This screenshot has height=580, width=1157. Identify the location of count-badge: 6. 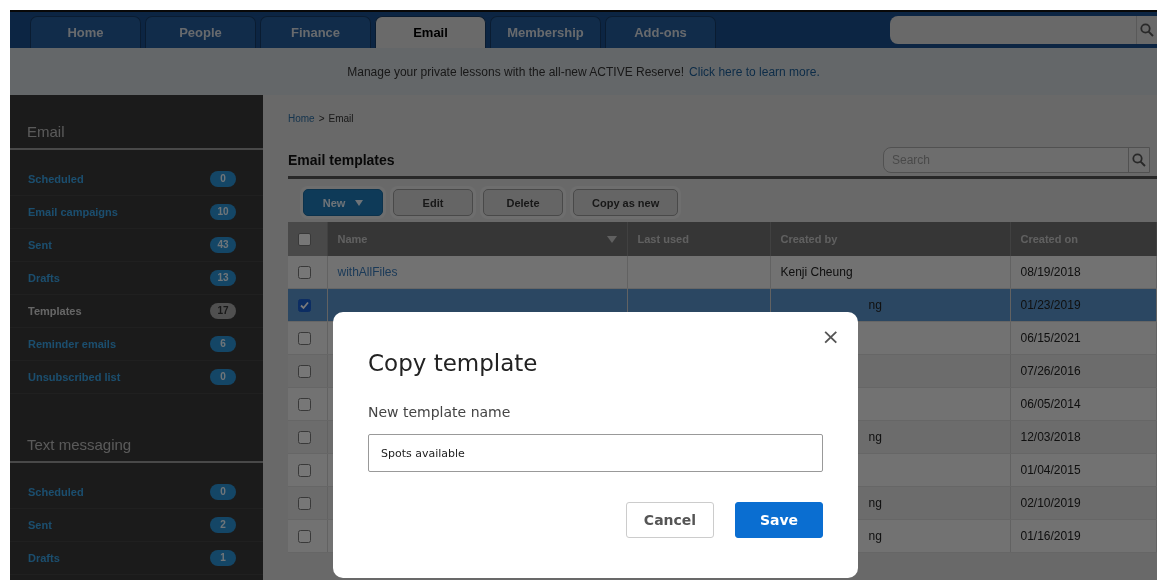
(223, 344).